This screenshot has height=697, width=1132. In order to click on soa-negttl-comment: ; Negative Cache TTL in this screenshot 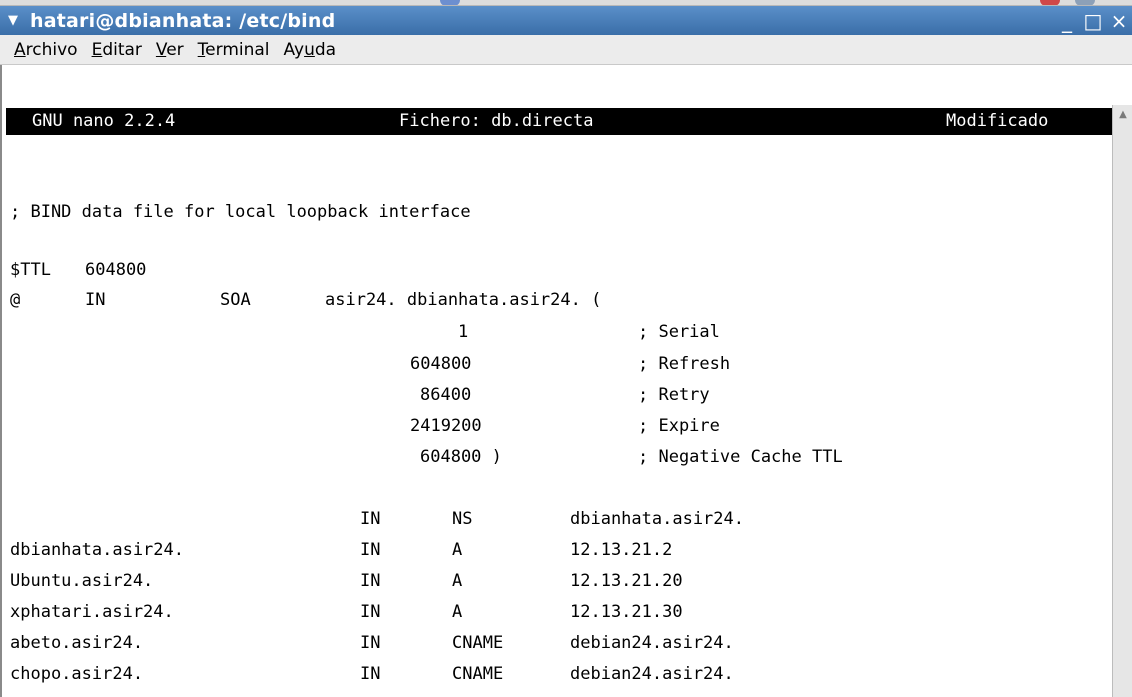, I will do `click(740, 457)`.